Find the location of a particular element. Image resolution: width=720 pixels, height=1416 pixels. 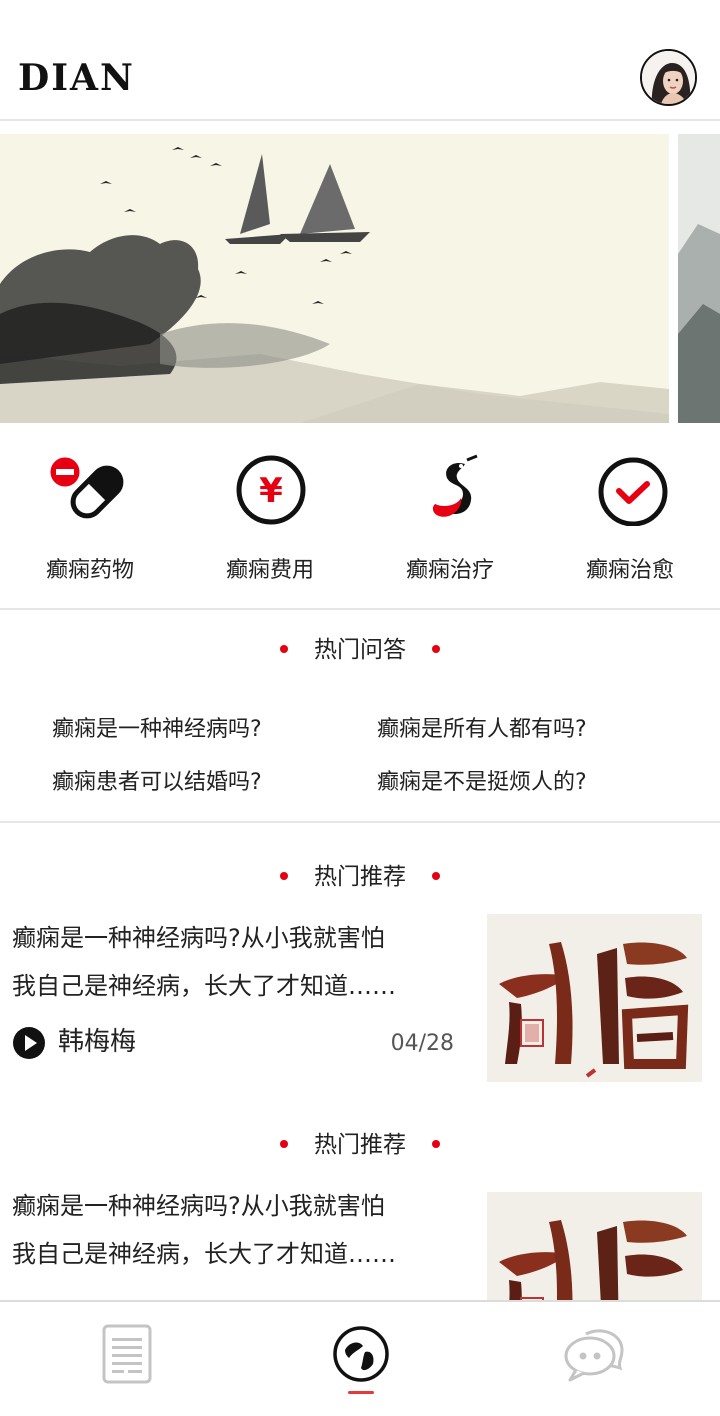

bottom-tab-bar is located at coordinates (360, 1358).